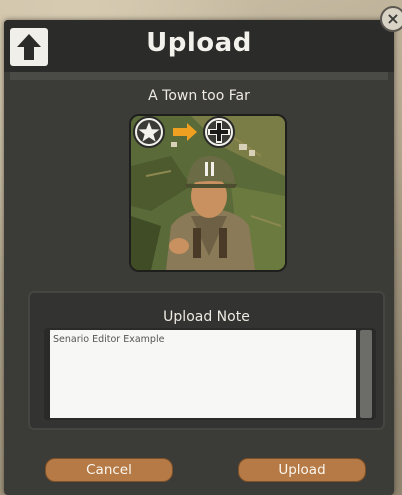 This screenshot has height=495, width=402. What do you see at coordinates (199, 76) in the screenshot?
I see `header-band` at bounding box center [199, 76].